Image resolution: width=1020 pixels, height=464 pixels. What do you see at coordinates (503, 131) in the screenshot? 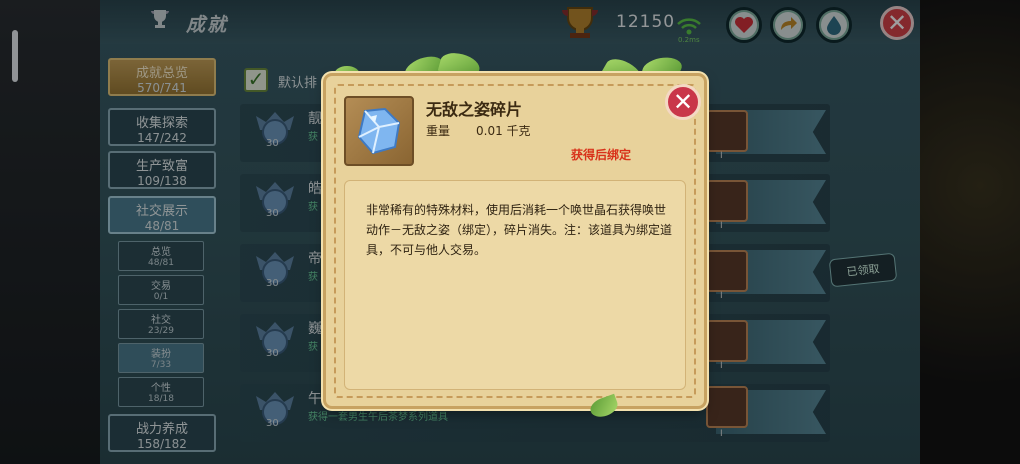
I see `weight-value: 0.01 千克` at bounding box center [503, 131].